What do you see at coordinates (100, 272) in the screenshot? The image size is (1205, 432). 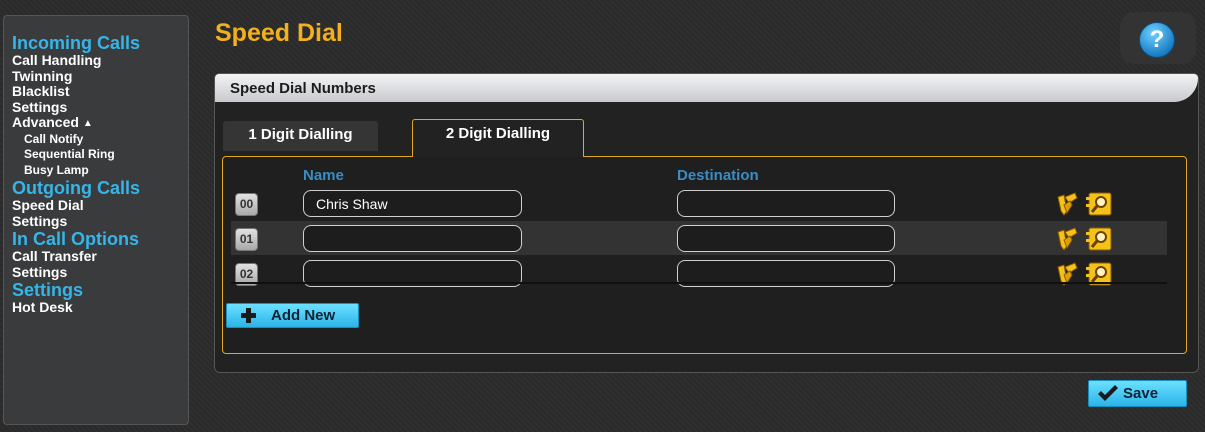 I see `sidebar-item-in-call-settings: Settings` at bounding box center [100, 272].